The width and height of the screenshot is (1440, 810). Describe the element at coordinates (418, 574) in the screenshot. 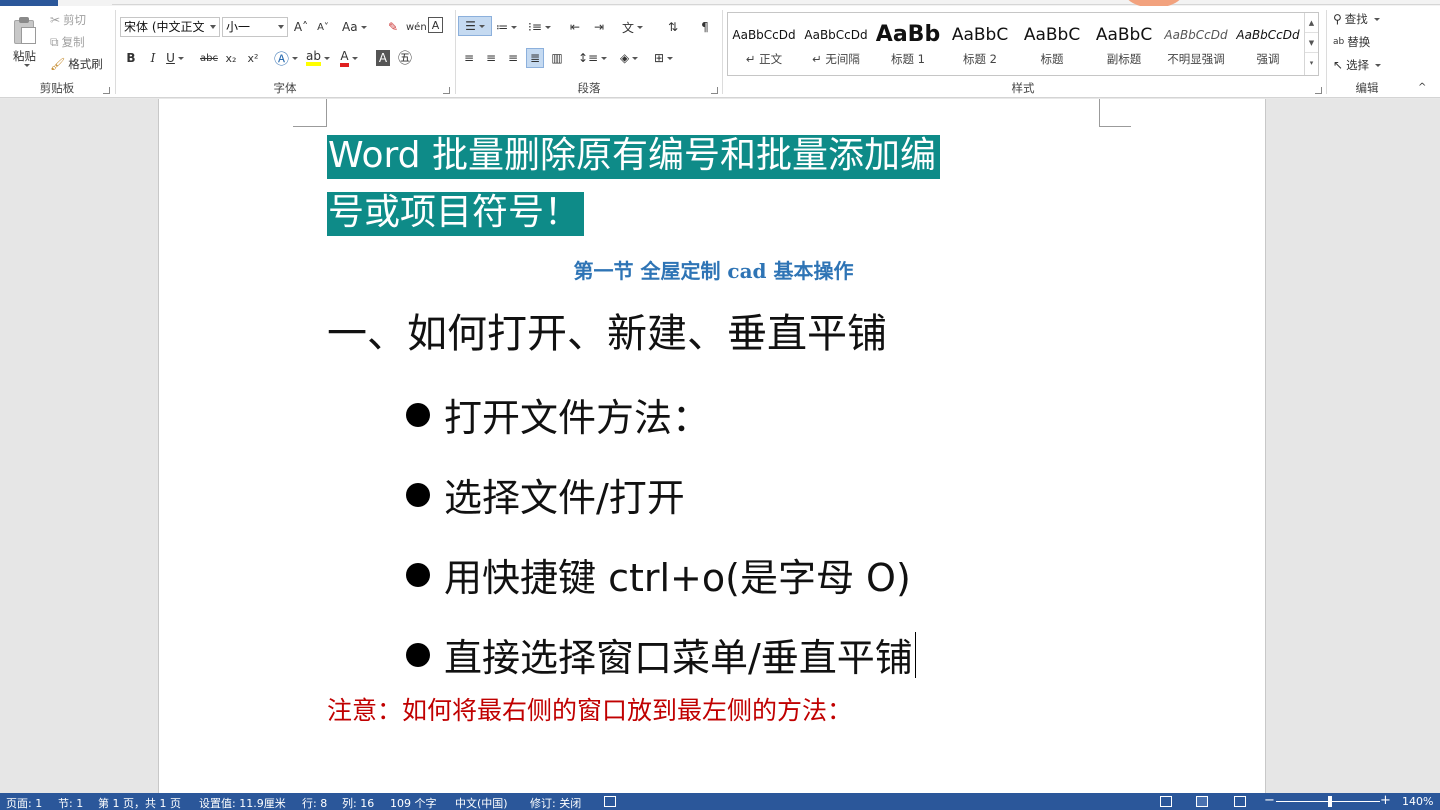

I see `bullet-dot-icon` at that location.